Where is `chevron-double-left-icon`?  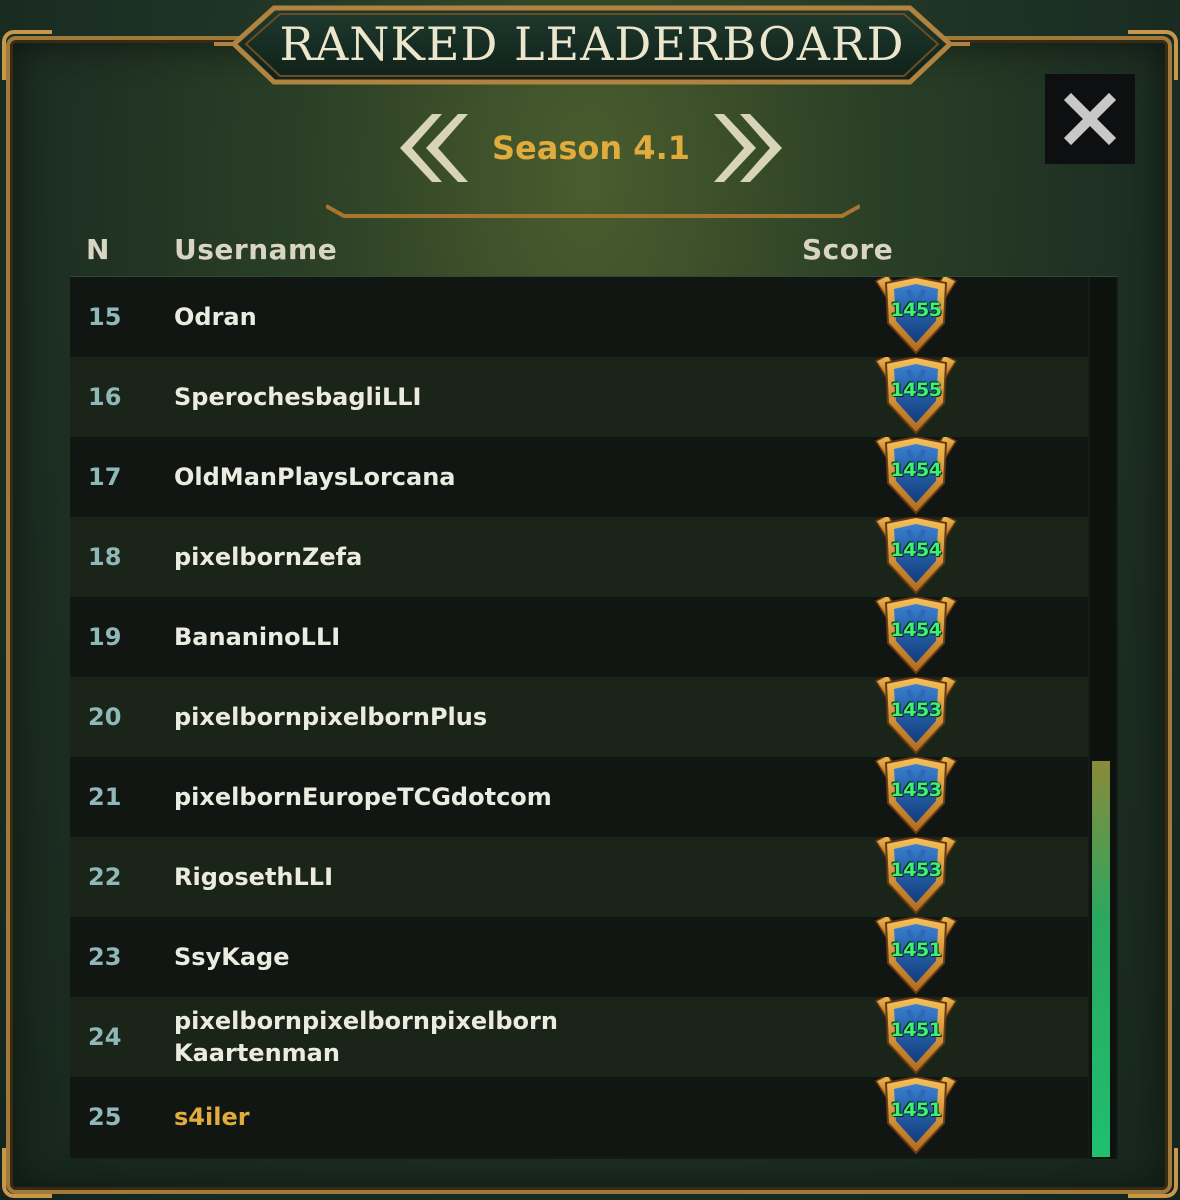
chevron-double-left-icon is located at coordinates (434, 148).